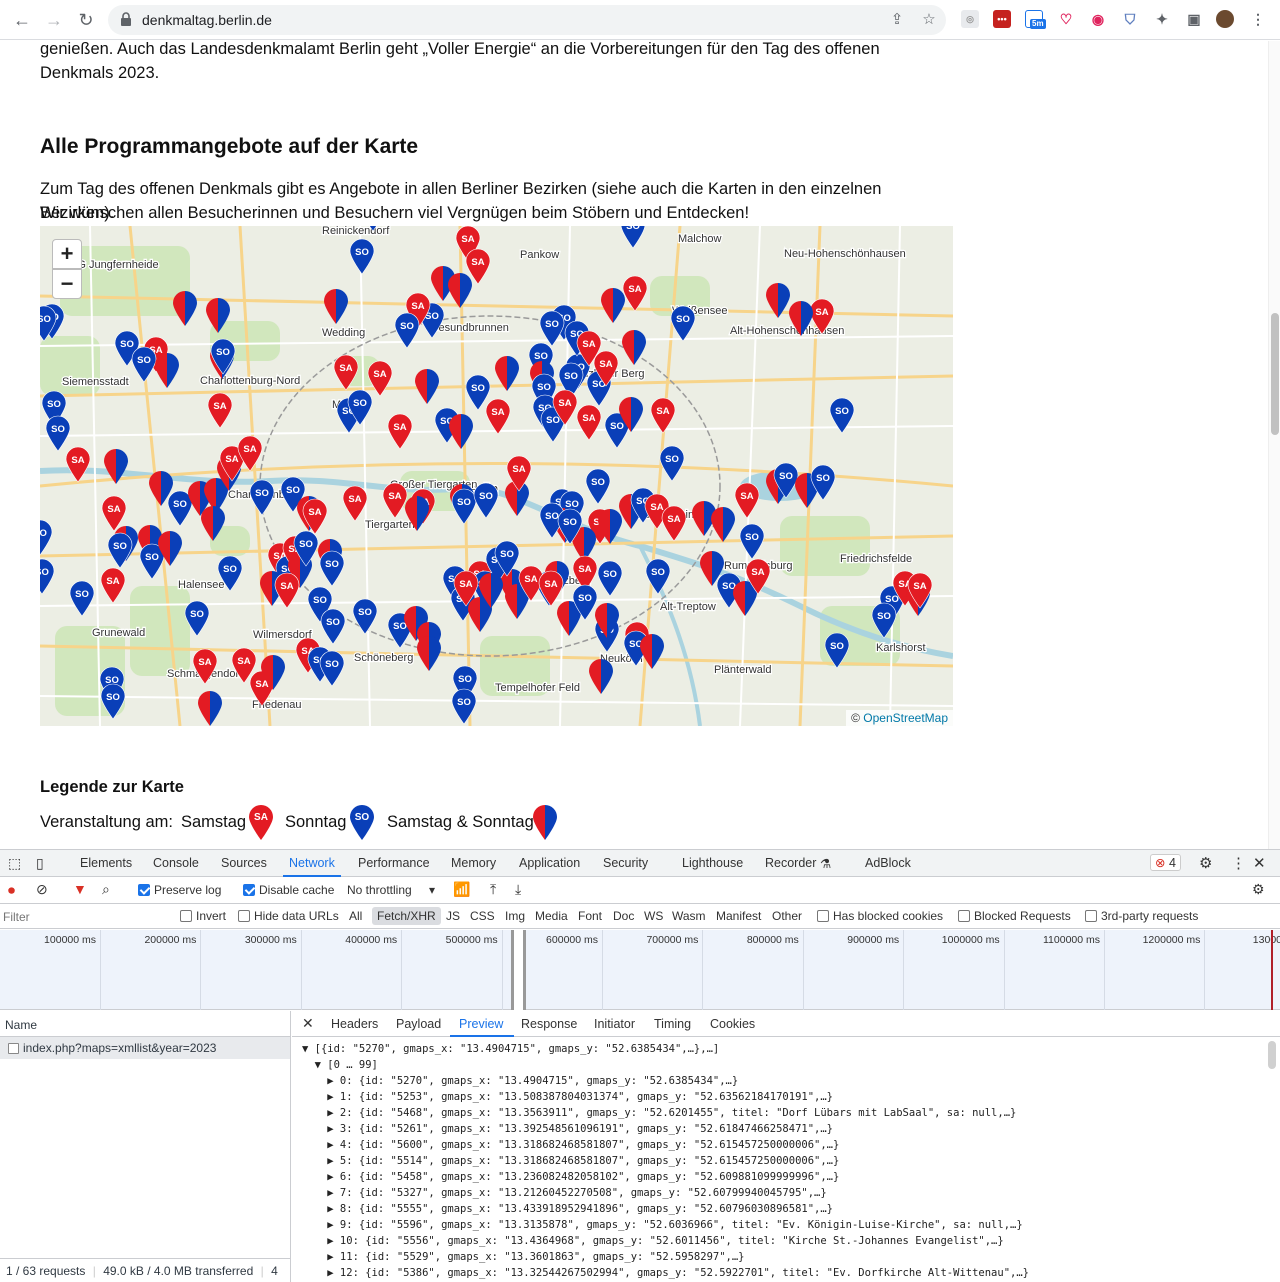 This screenshot has height=1282, width=1280. Describe the element at coordinates (1225, 19) in the screenshot. I see `avatar` at that location.